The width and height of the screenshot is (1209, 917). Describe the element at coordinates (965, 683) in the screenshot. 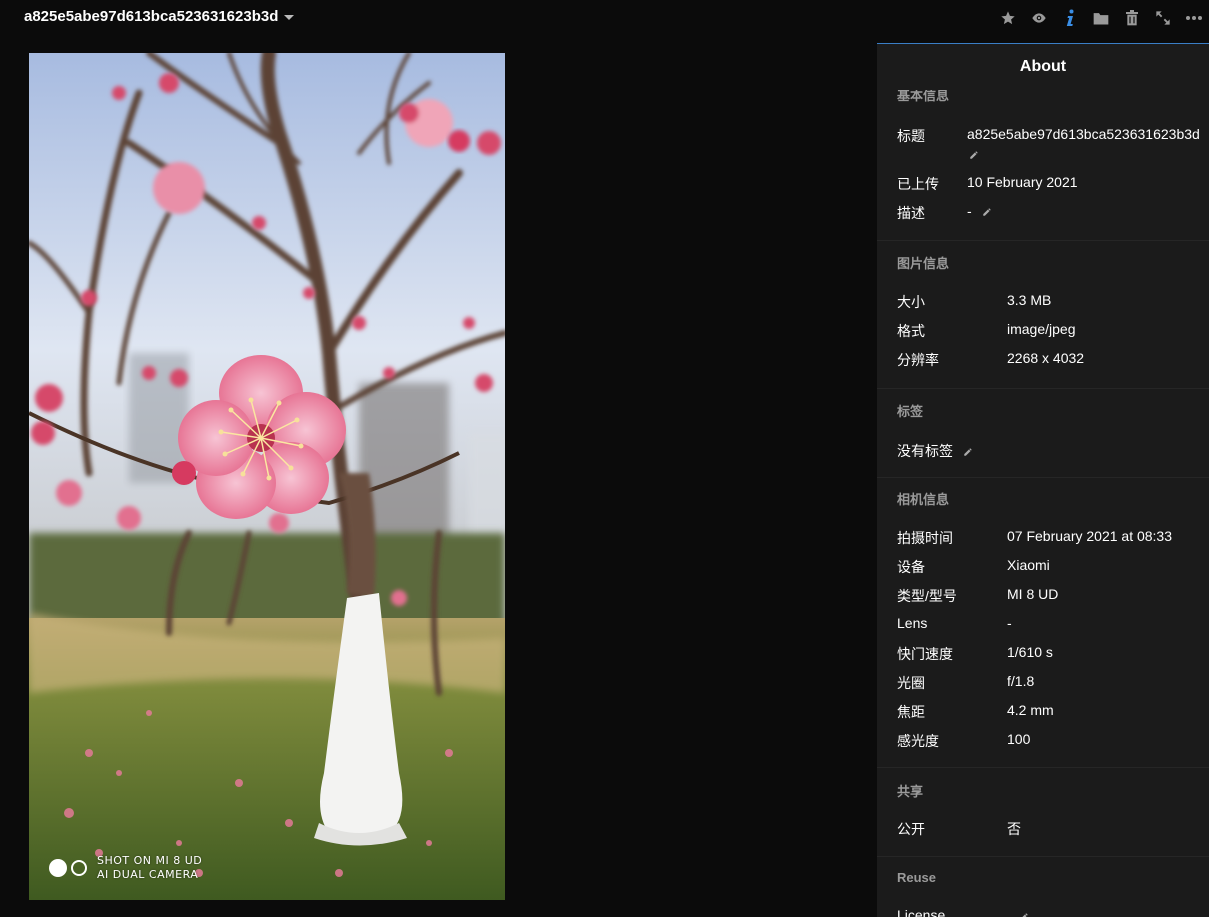

I see `aperture-row: 光圈 f/1.8` at that location.